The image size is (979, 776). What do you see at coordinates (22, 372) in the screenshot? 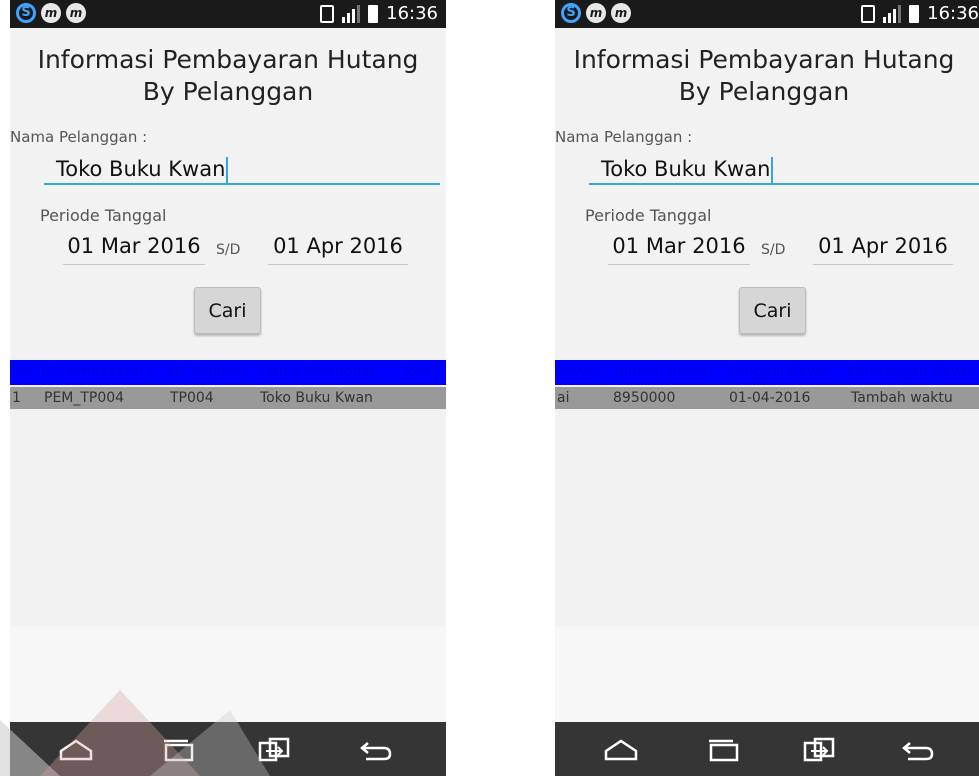
I see `header-cell: No` at bounding box center [22, 372].